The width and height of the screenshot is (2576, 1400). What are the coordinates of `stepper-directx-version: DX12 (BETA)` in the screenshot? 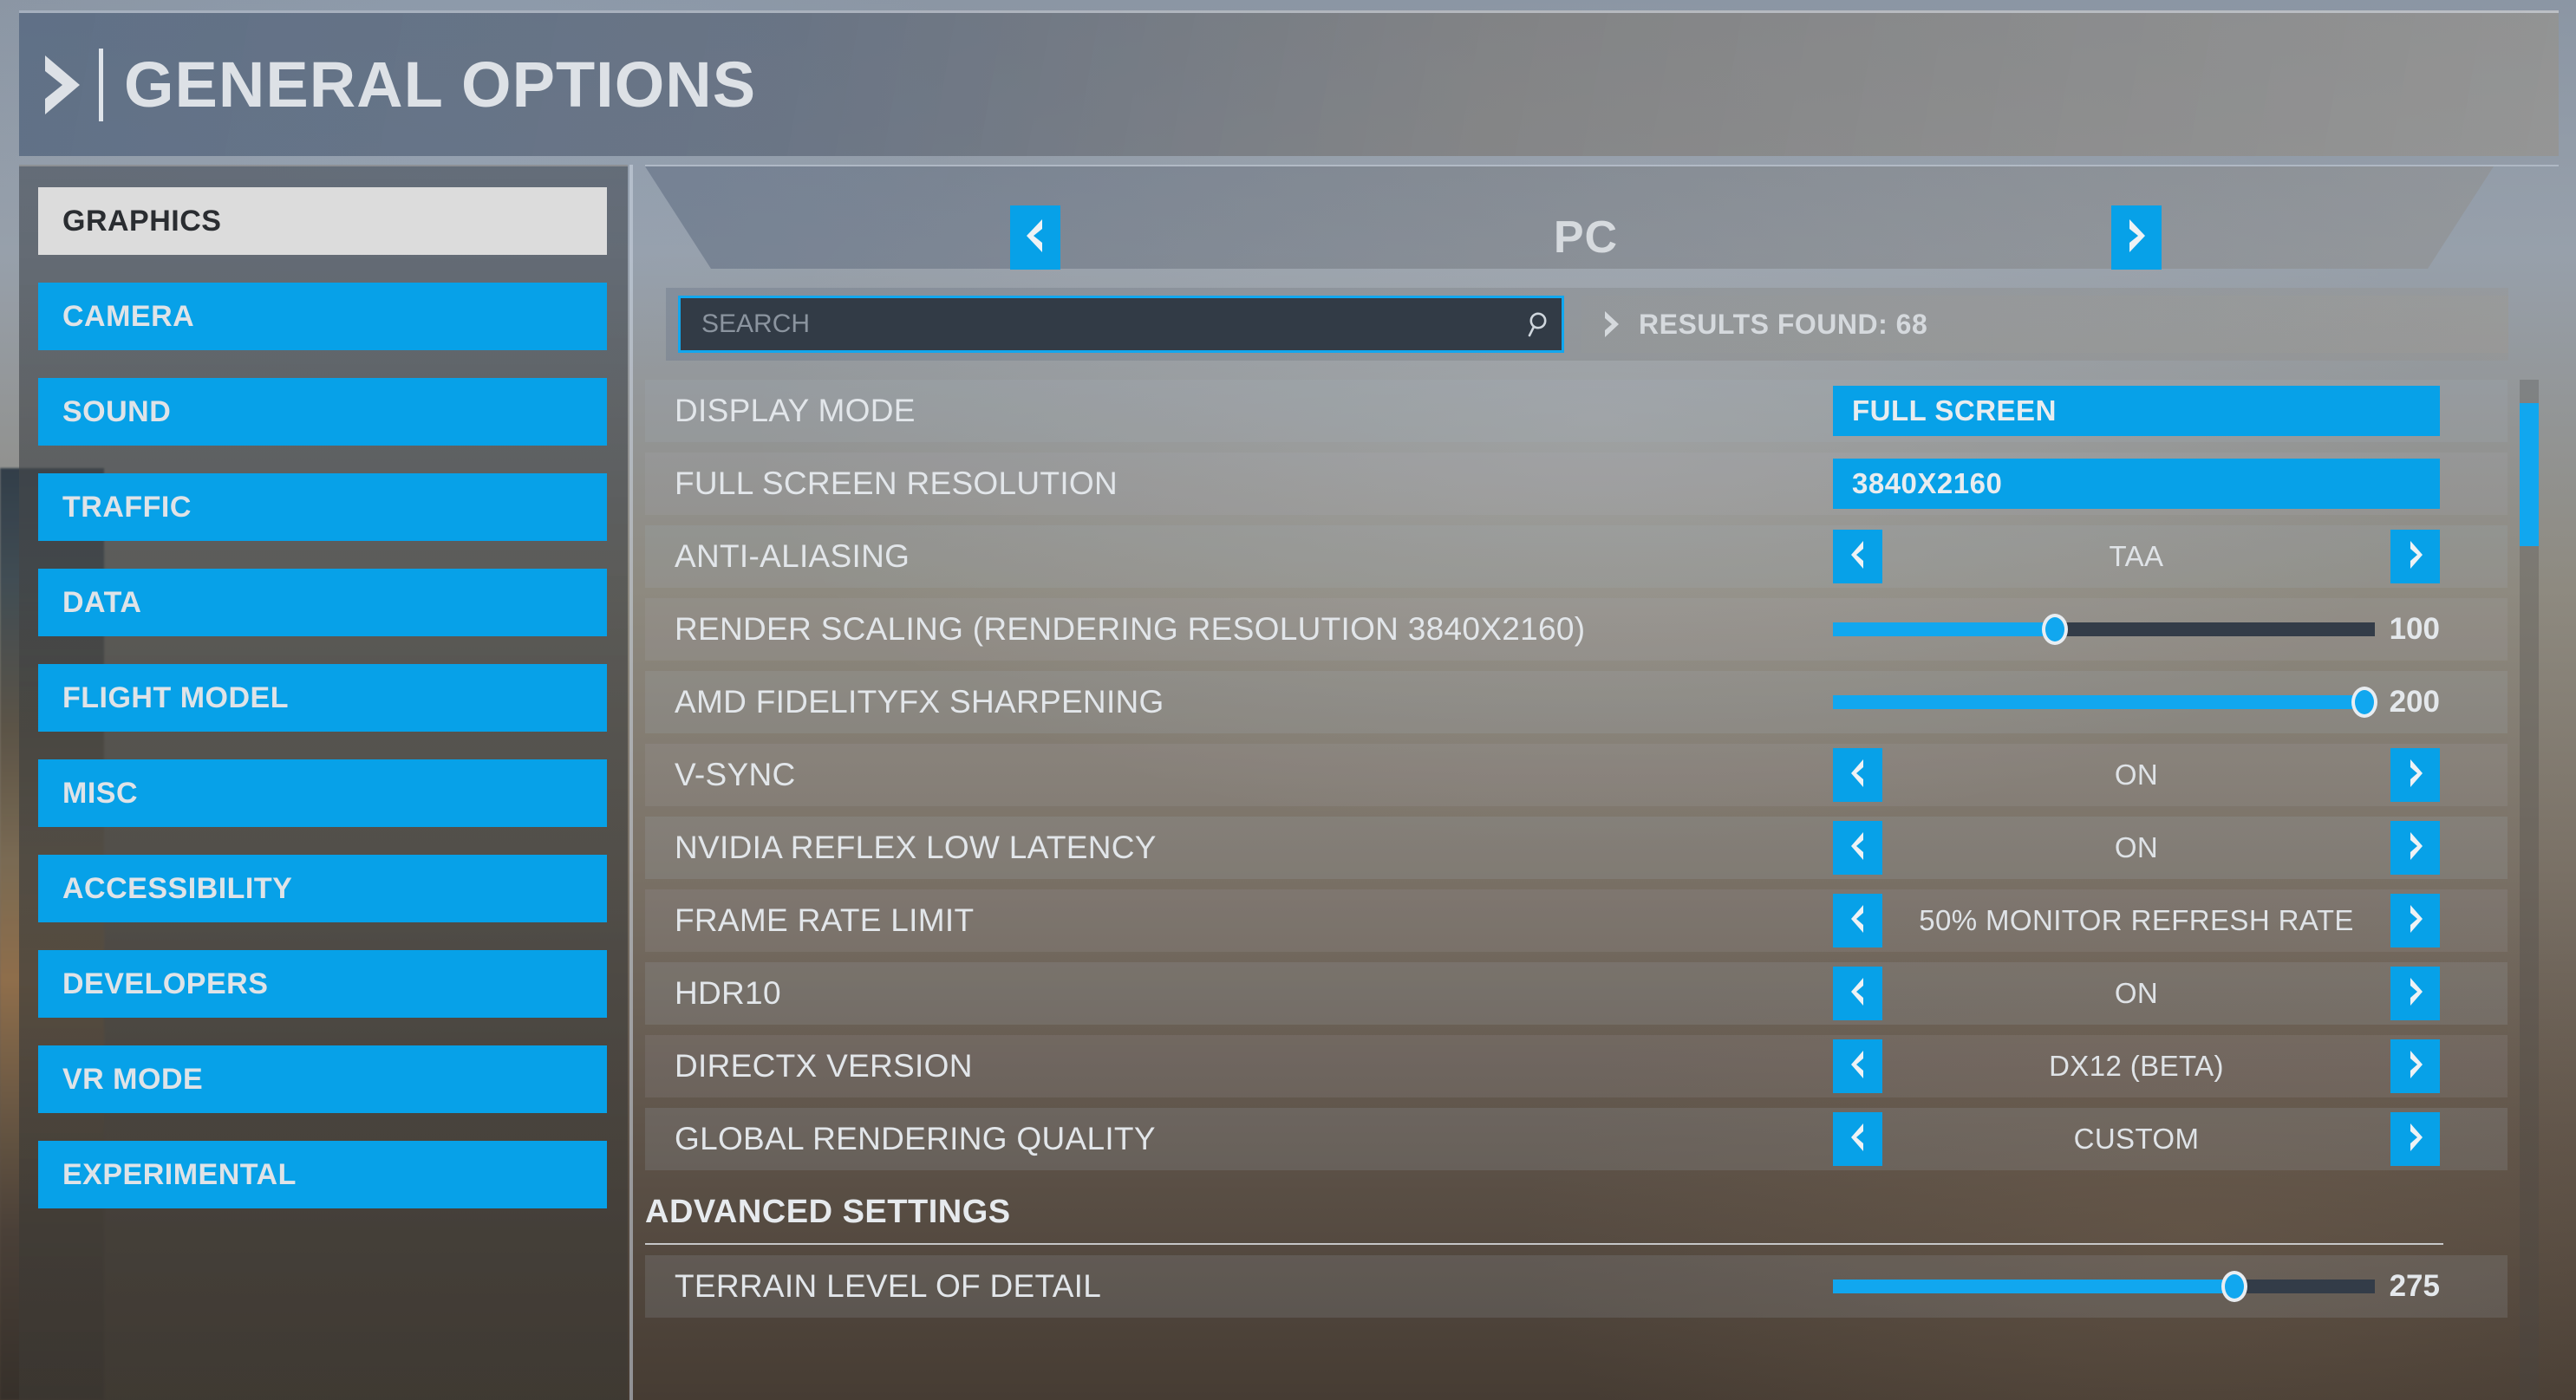 It's located at (2136, 1066).